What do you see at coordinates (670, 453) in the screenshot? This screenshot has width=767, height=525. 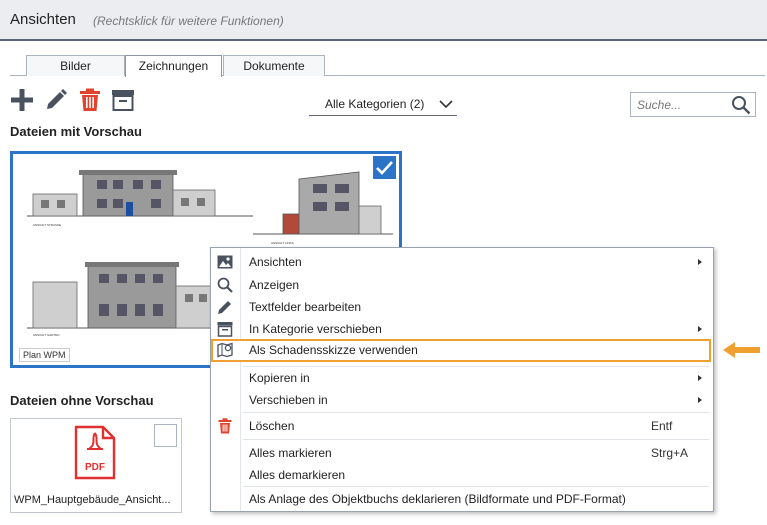 I see `menu-item-shortcut: Strg+A` at bounding box center [670, 453].